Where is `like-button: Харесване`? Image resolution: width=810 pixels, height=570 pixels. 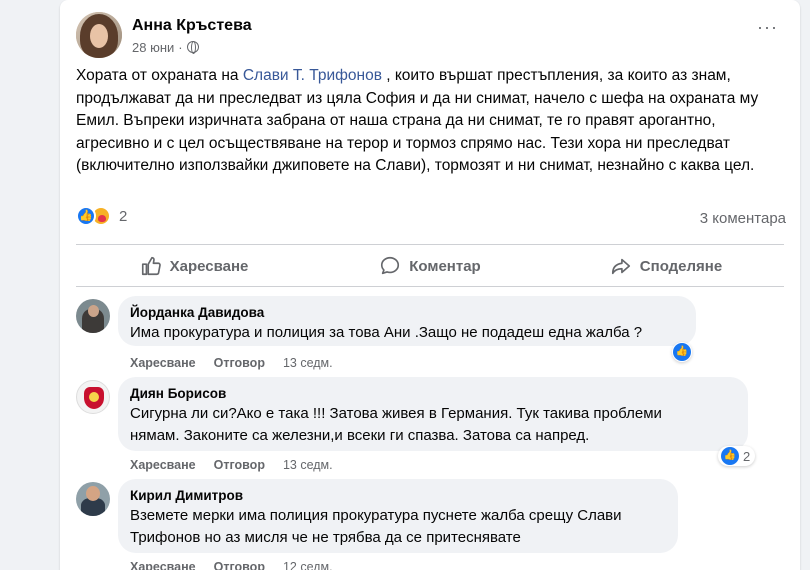
like-button: Харесване is located at coordinates (194, 266).